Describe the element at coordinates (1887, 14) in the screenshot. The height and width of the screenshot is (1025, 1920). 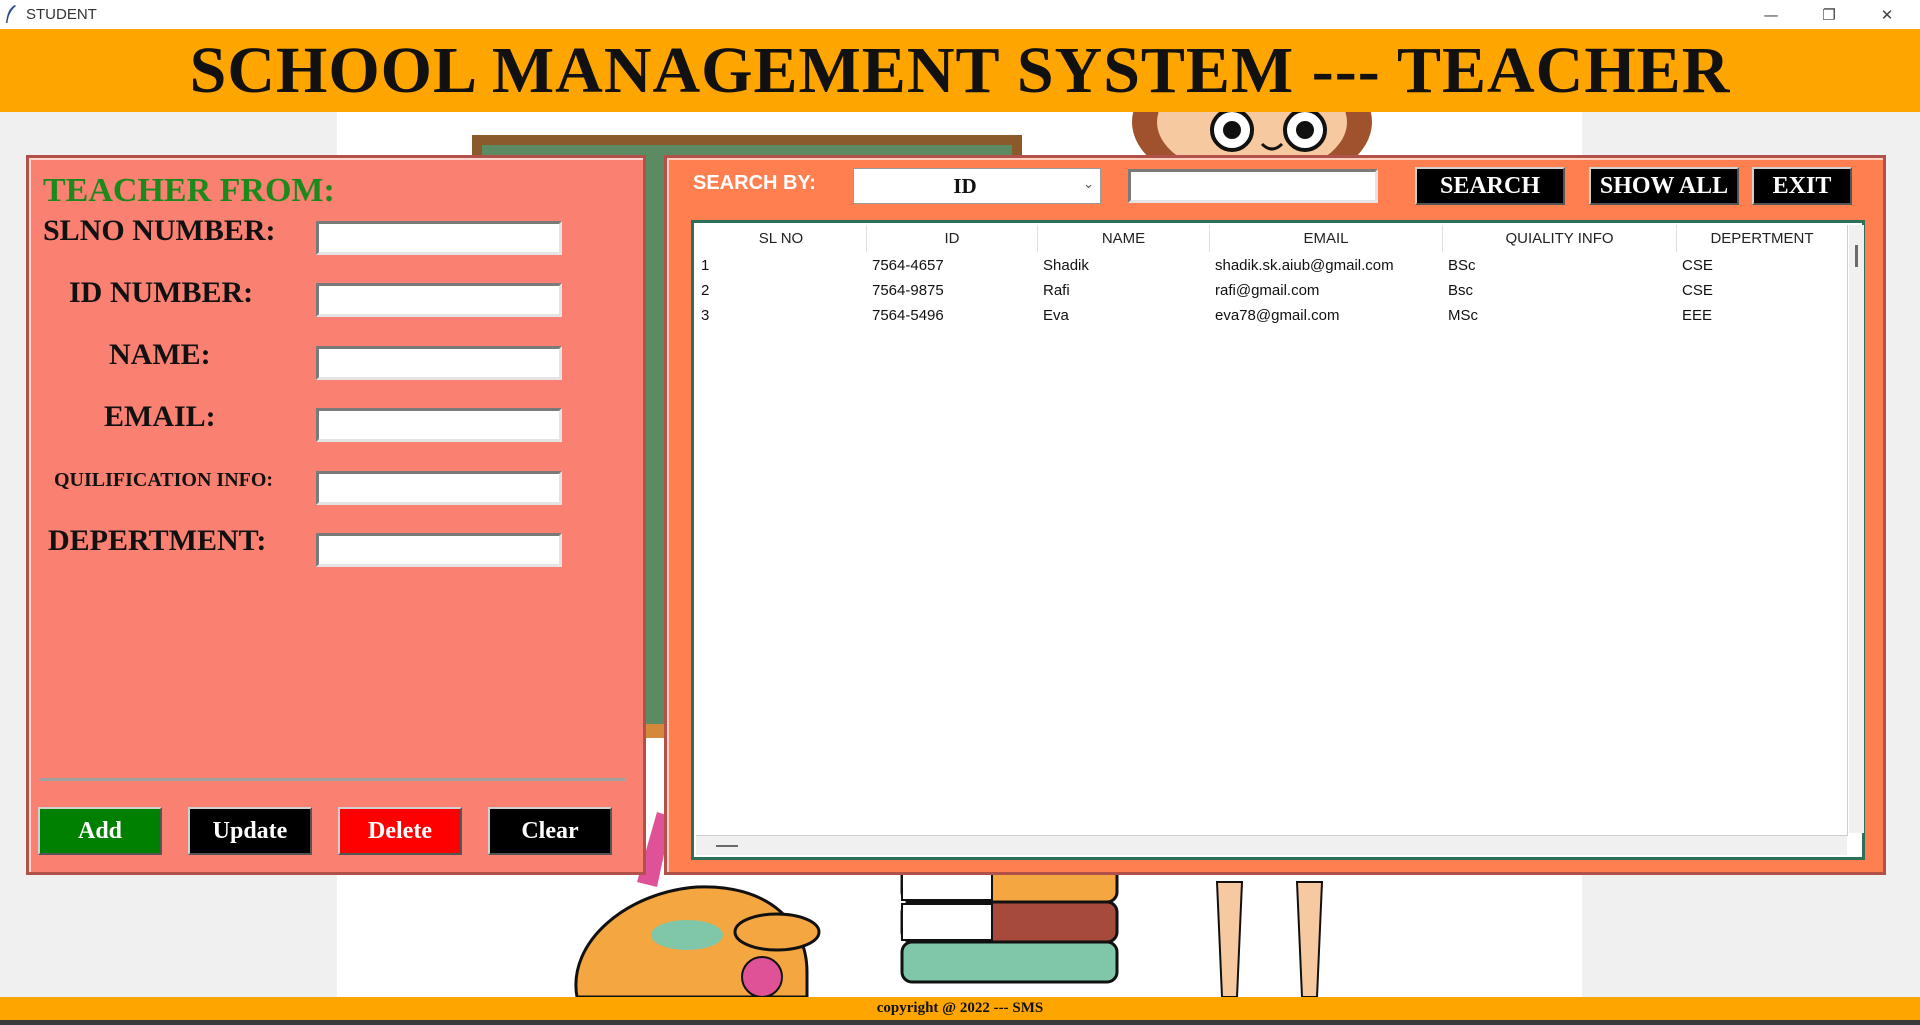
I see `close-button: ✕` at that location.